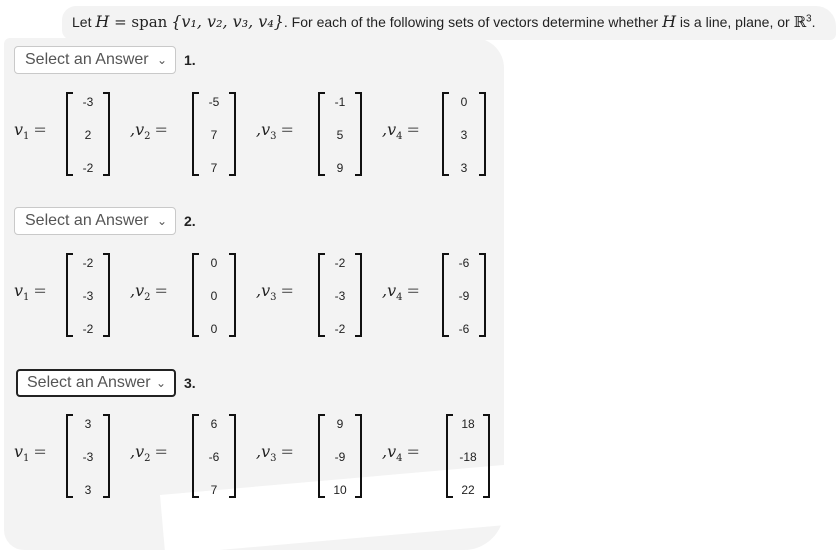  I want to click on answer-select-2: Select an Answer ⌄, so click(95, 221).